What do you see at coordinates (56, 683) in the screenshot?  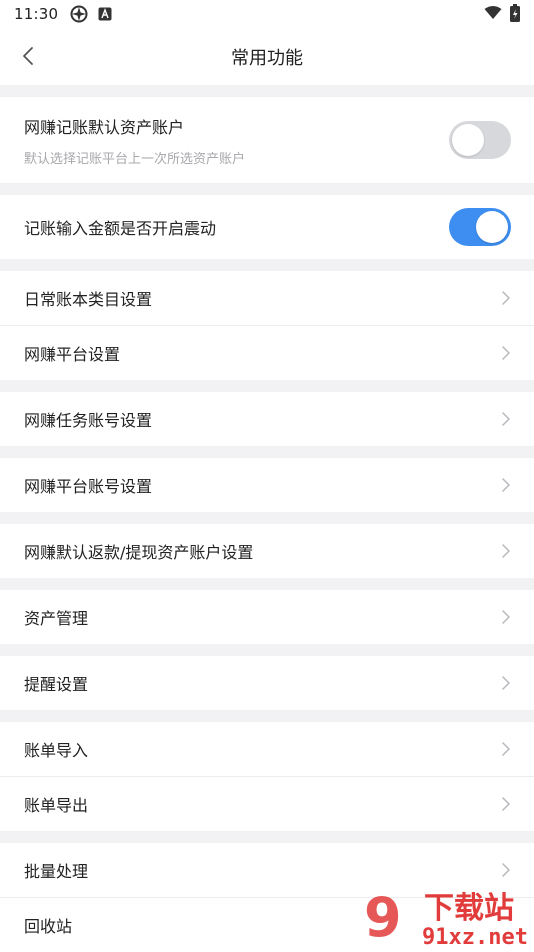 I see `menu-item-label: 提醒设置` at bounding box center [56, 683].